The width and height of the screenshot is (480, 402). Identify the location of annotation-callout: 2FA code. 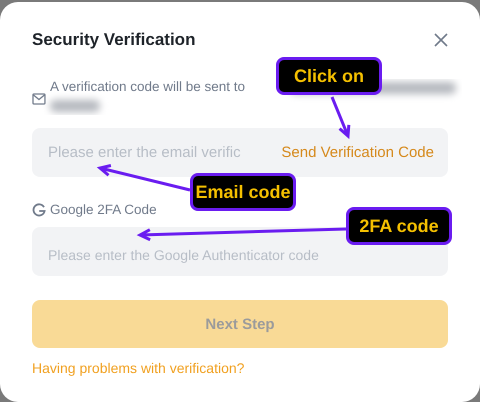
(399, 226).